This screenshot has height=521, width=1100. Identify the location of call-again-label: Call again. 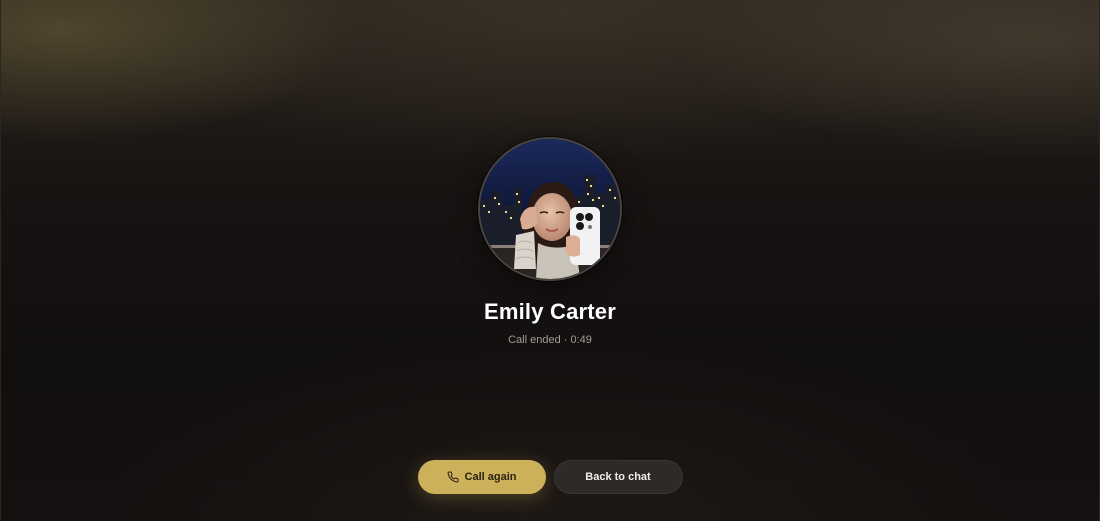
(490, 477).